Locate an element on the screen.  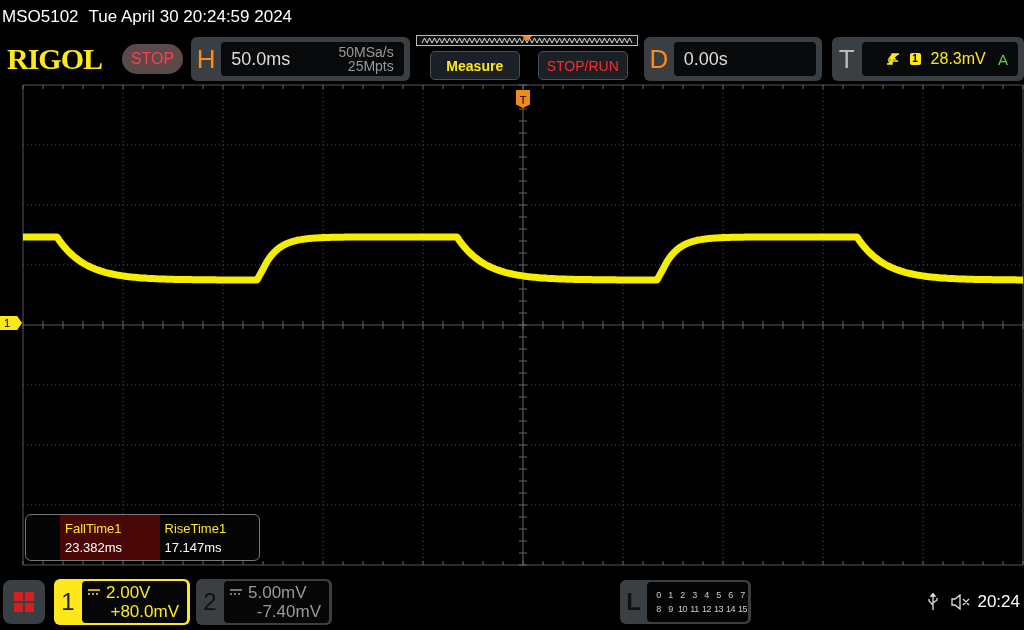
logic-channel-number: 11 is located at coordinates (694, 608).